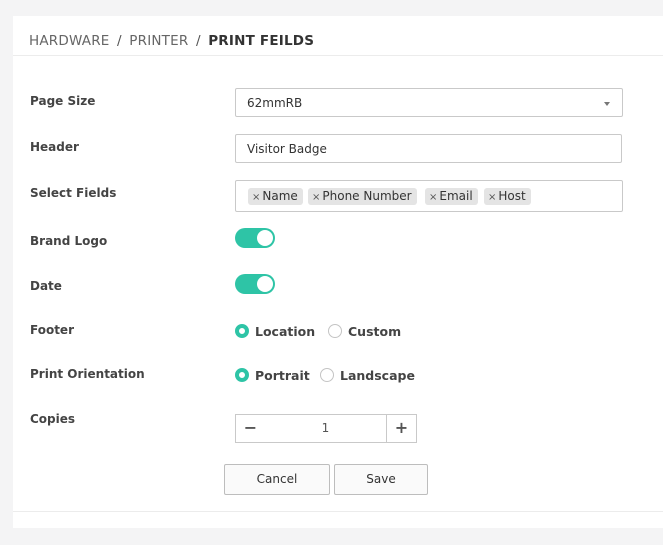 The image size is (663, 545). Describe the element at coordinates (242, 331) in the screenshot. I see `footer-location-radio` at that location.